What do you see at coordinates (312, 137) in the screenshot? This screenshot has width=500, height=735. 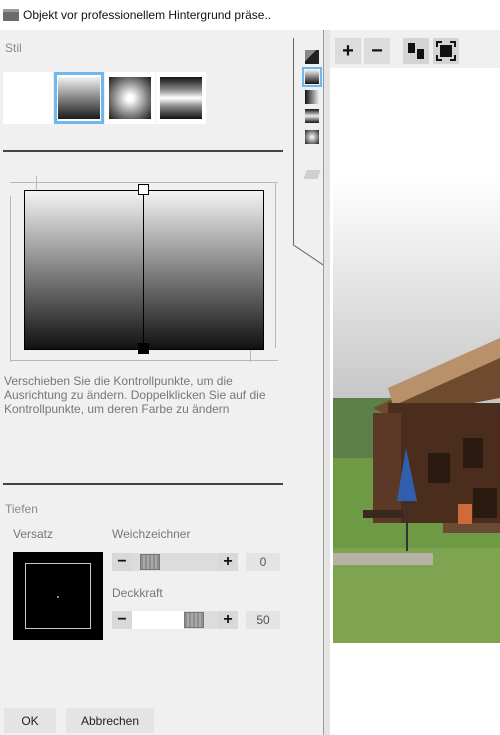 I see `gradient-radial-icon` at bounding box center [312, 137].